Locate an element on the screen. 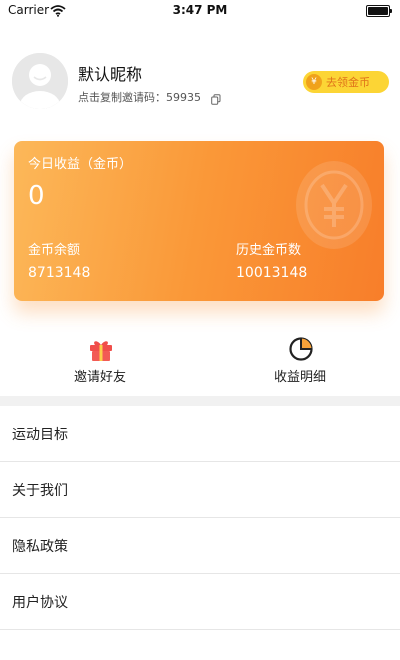 Image resolution: width=400 pixels, height=660 pixels. today-earnings-value: 0 is located at coordinates (36, 196).